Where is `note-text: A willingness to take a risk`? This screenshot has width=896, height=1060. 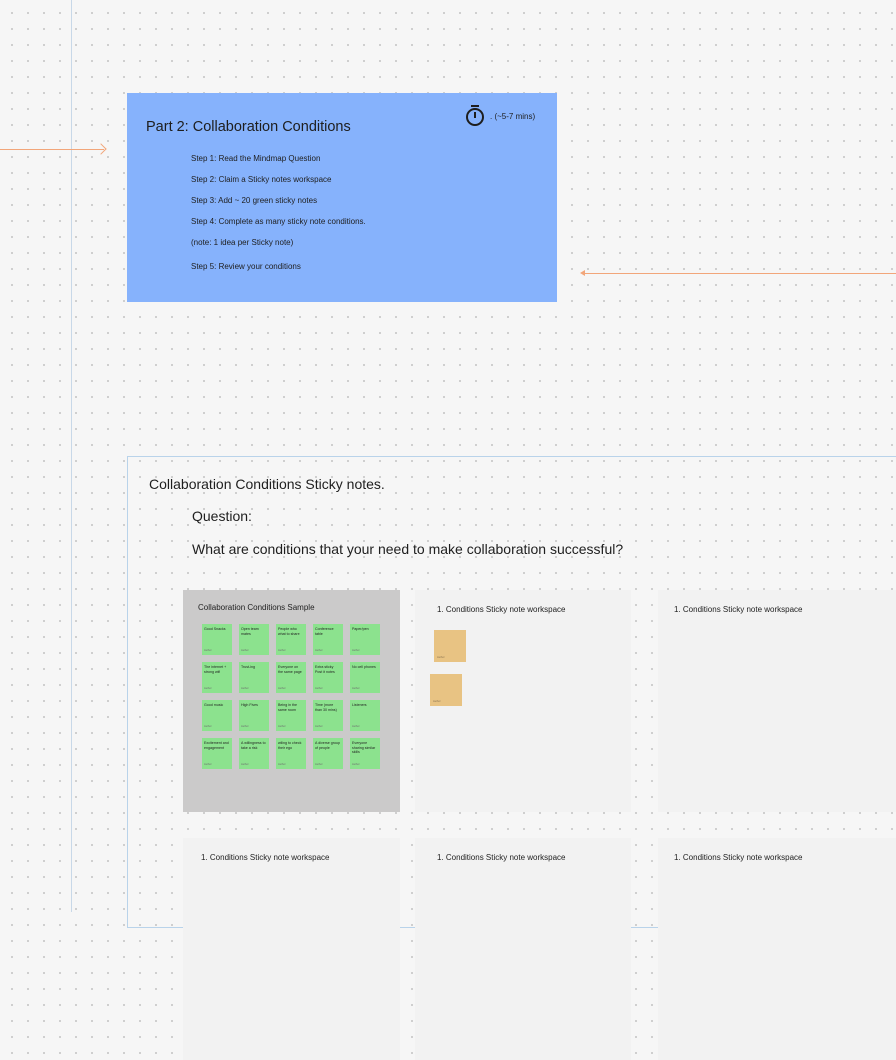
note-text: A willingness to take a risk is located at coordinates (253, 745).